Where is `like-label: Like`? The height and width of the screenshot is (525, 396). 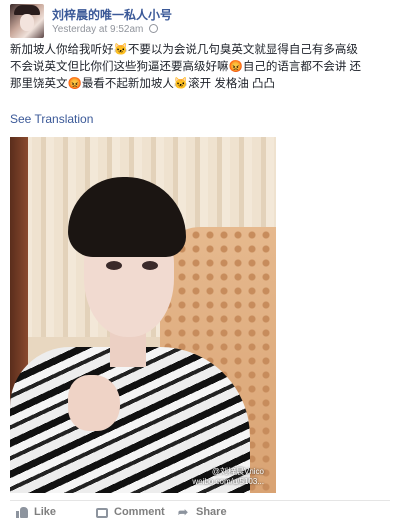
like-label: Like is located at coordinates (45, 512).